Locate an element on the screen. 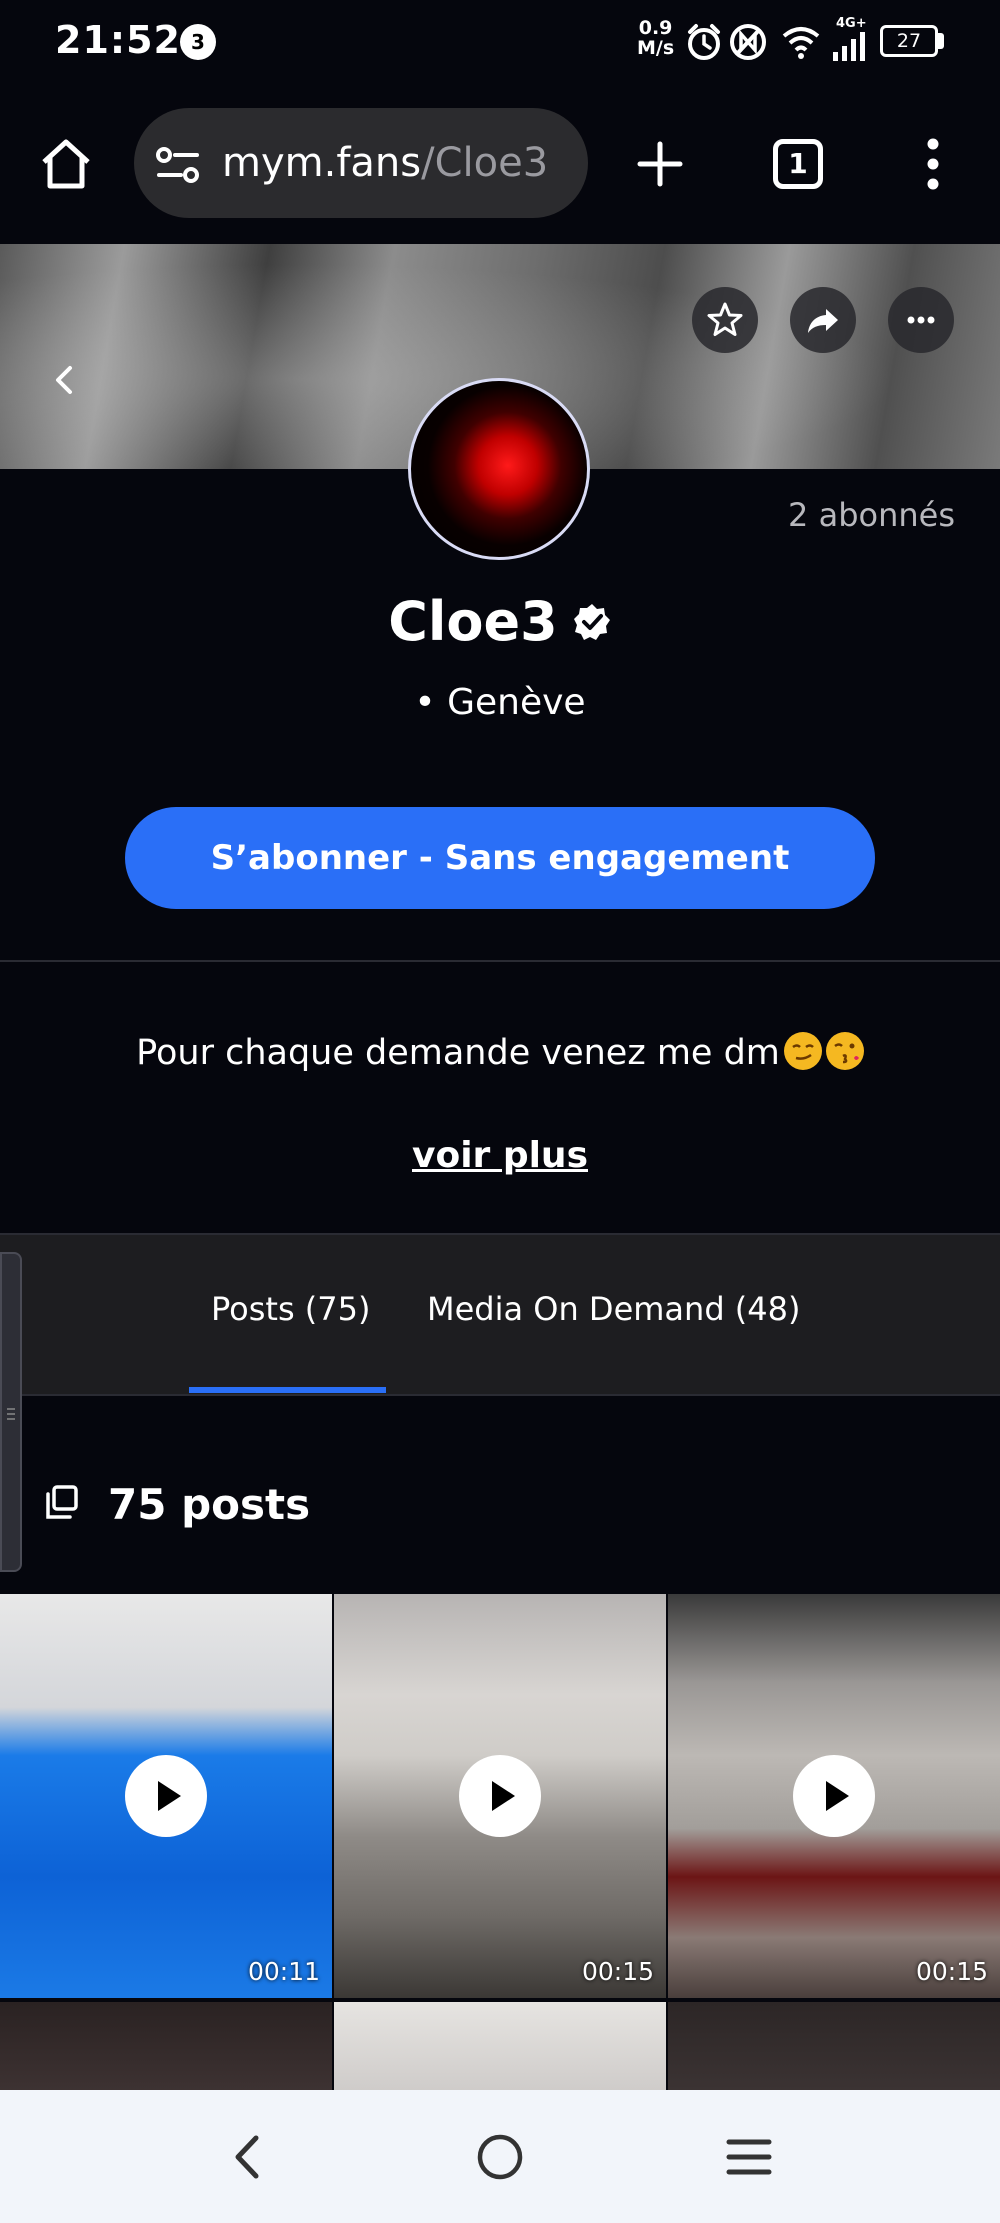  options-button is located at coordinates (921, 320).